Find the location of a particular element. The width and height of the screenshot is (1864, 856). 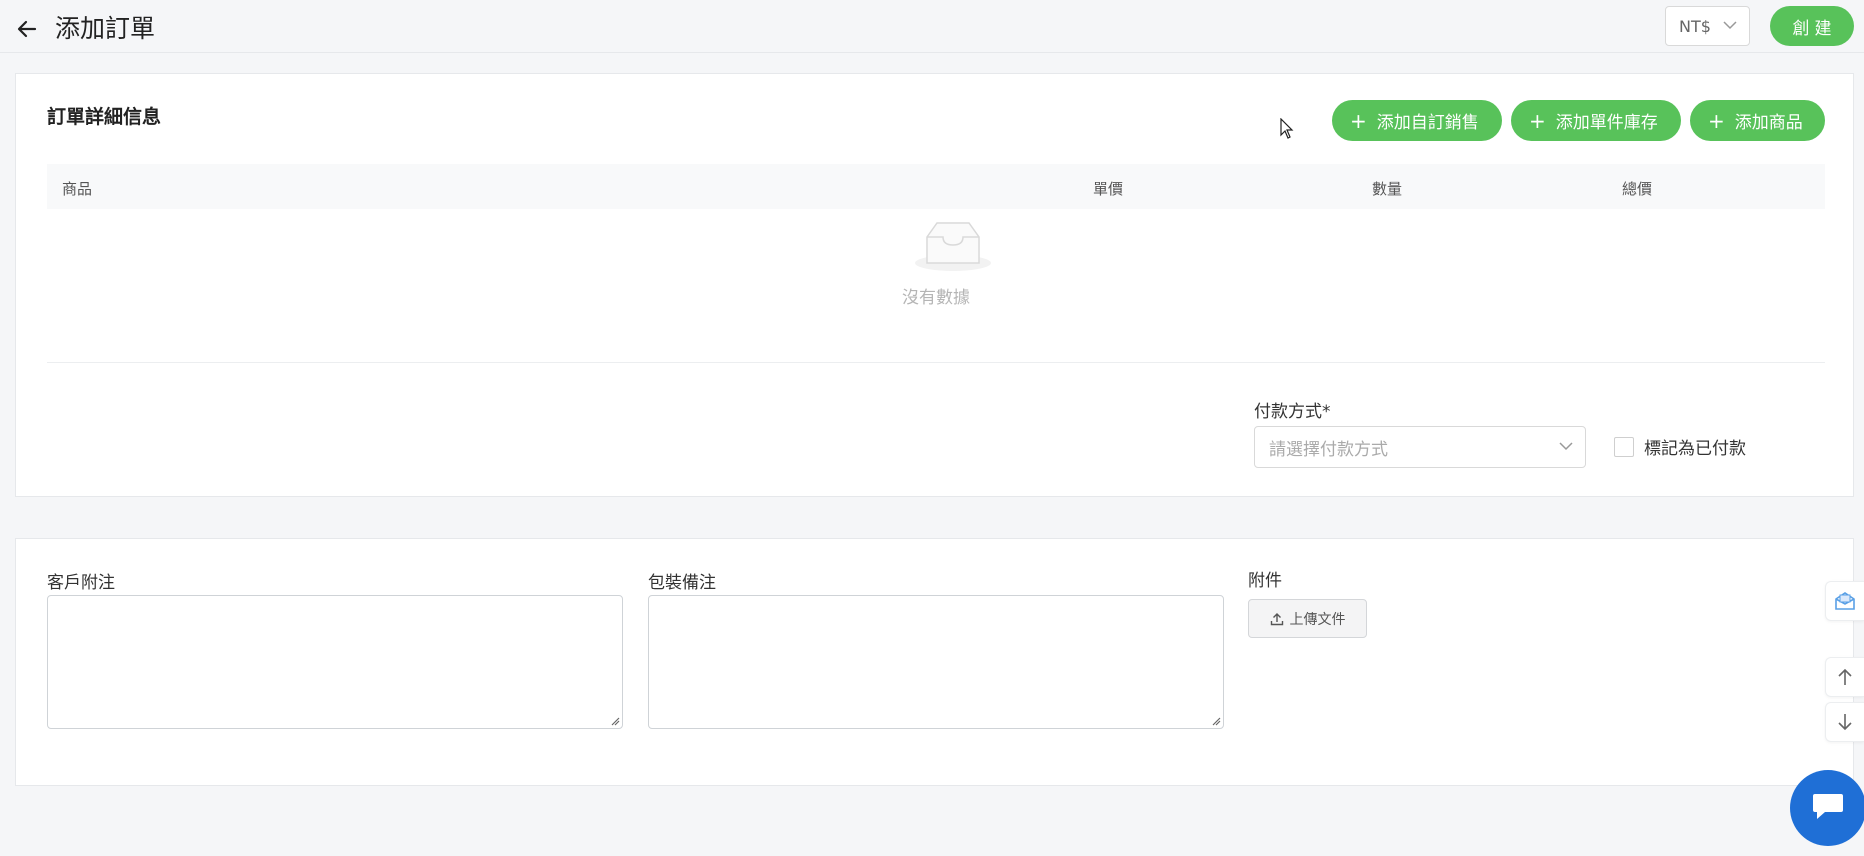

scroll-up-button is located at coordinates (1844, 677).